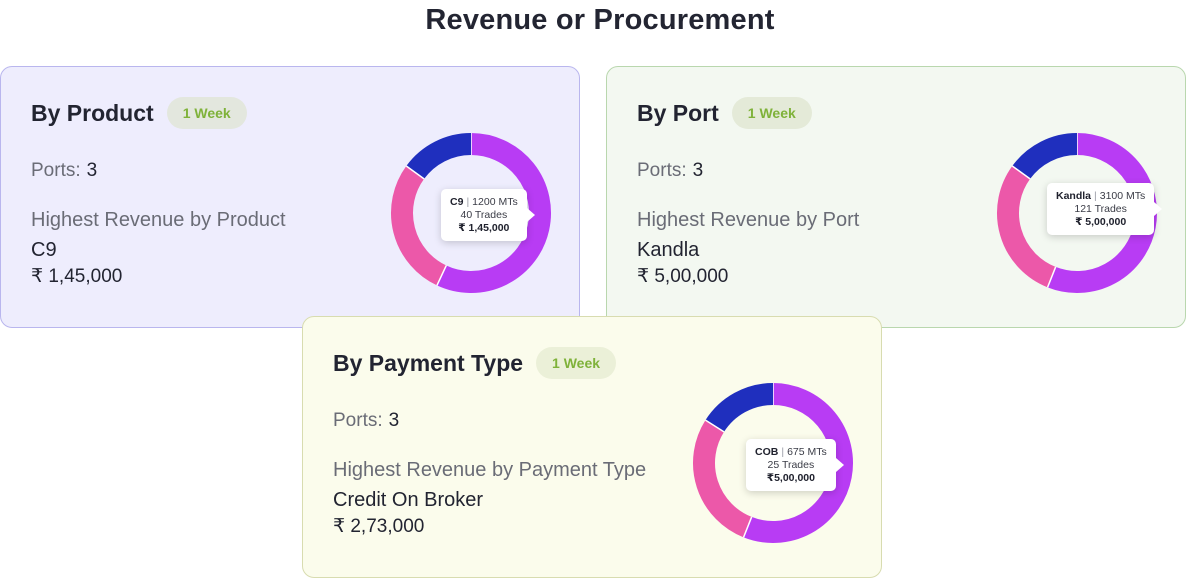 The image size is (1186, 578). I want to click on highest-revenue-label: Highest Revenue by Payment Type, so click(490, 470).